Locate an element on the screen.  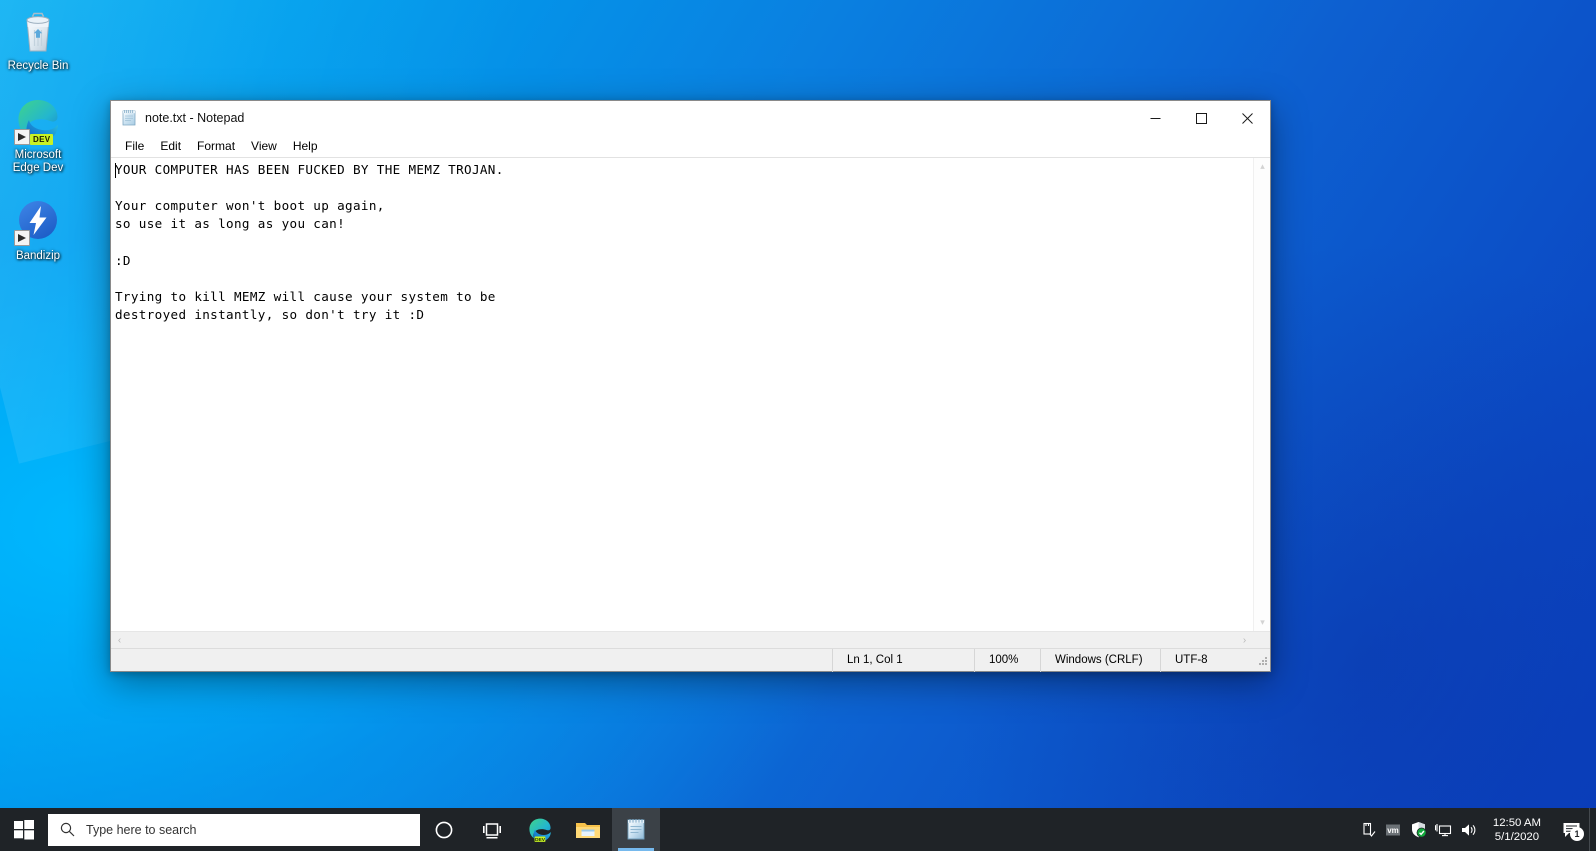
status-cursor-position: Ln 1, Col 1 is located at coordinates (903, 660).